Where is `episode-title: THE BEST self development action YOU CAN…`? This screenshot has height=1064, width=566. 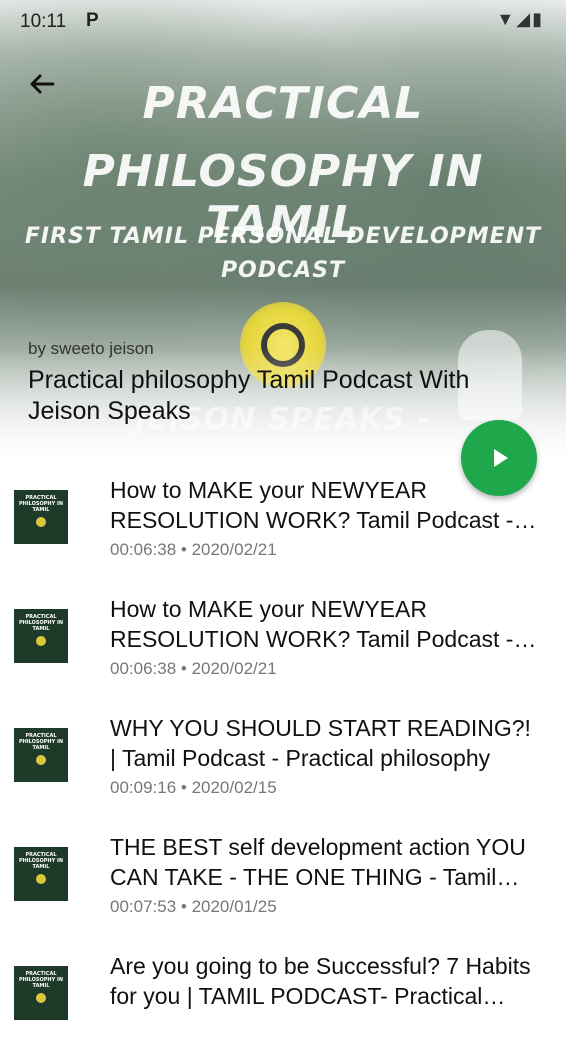
episode-title: THE BEST self development action YOU CAN… is located at coordinates (318, 862).